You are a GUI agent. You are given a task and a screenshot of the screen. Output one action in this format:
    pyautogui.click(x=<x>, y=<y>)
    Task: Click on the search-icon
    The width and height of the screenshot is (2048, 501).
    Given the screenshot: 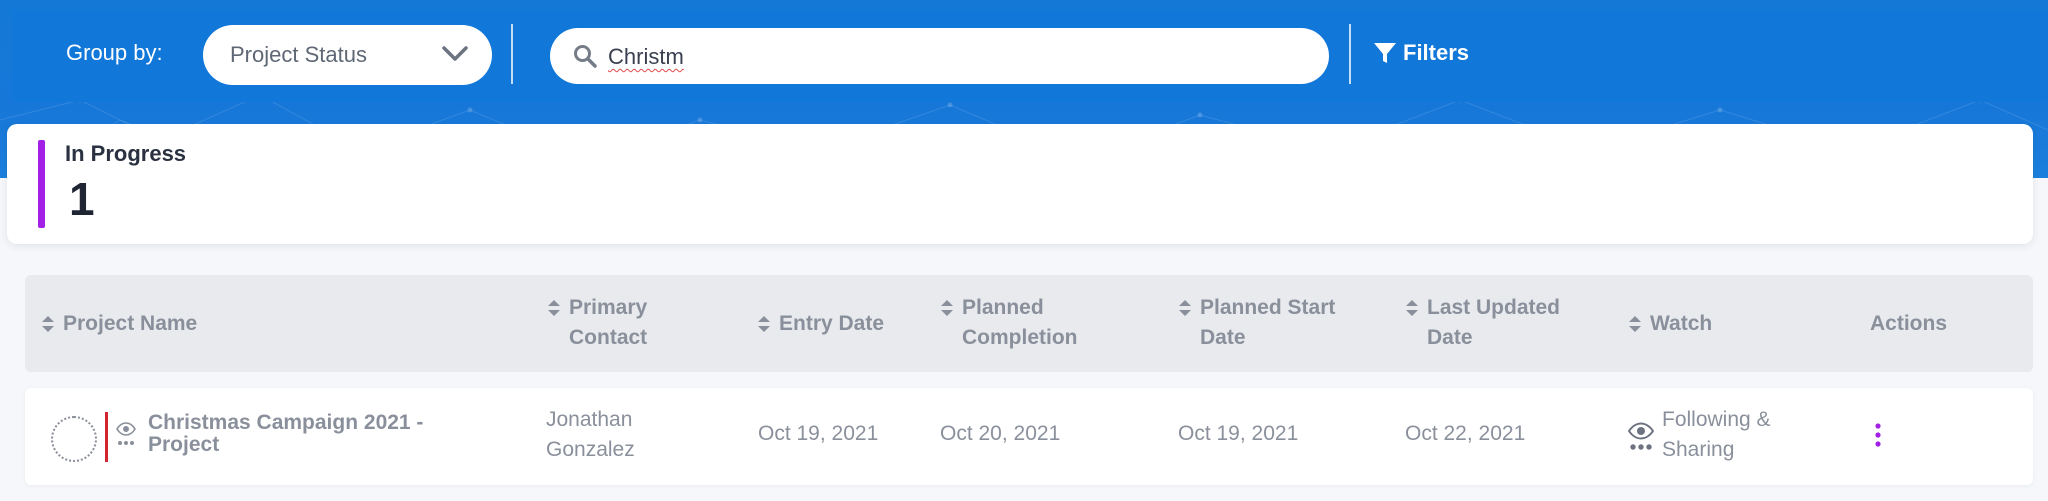 What is the action you would take?
    pyautogui.click(x=585, y=56)
    